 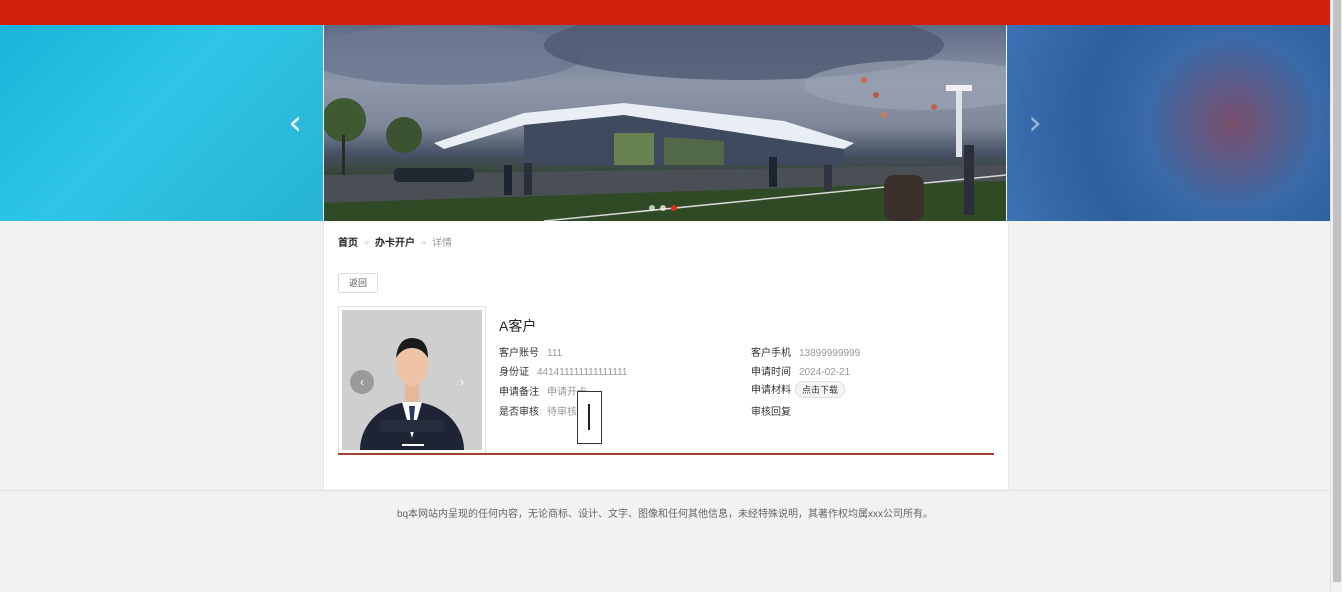 I want to click on breadcrumb-home: 首页, so click(x=348, y=241).